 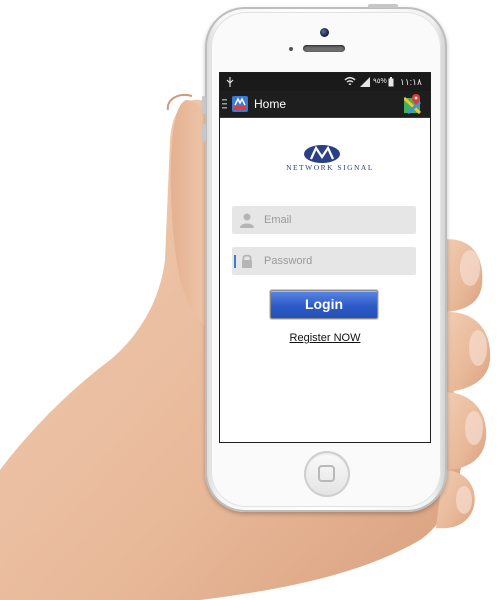 What do you see at coordinates (235, 261) in the screenshot?
I see `text-cursor` at bounding box center [235, 261].